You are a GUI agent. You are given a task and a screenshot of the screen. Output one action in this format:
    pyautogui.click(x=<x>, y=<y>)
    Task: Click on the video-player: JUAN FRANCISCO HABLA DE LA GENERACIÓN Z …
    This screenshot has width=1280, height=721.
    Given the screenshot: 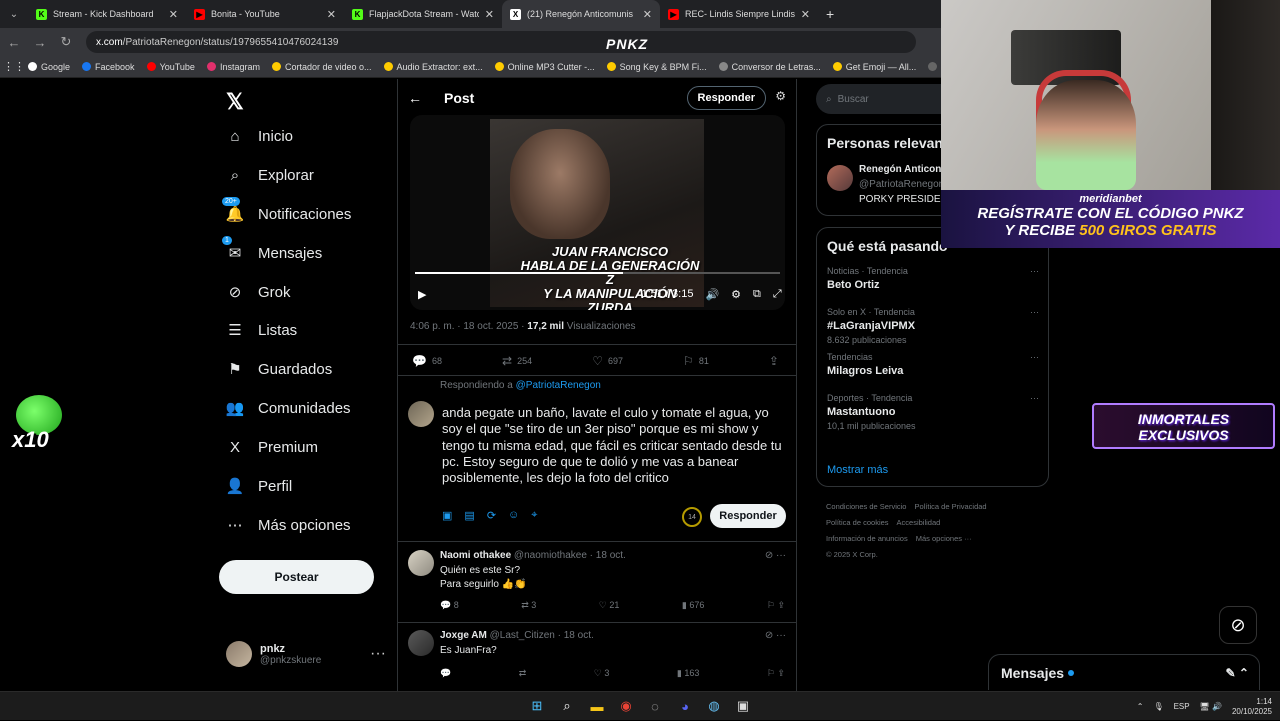 What is the action you would take?
    pyautogui.click(x=597, y=212)
    